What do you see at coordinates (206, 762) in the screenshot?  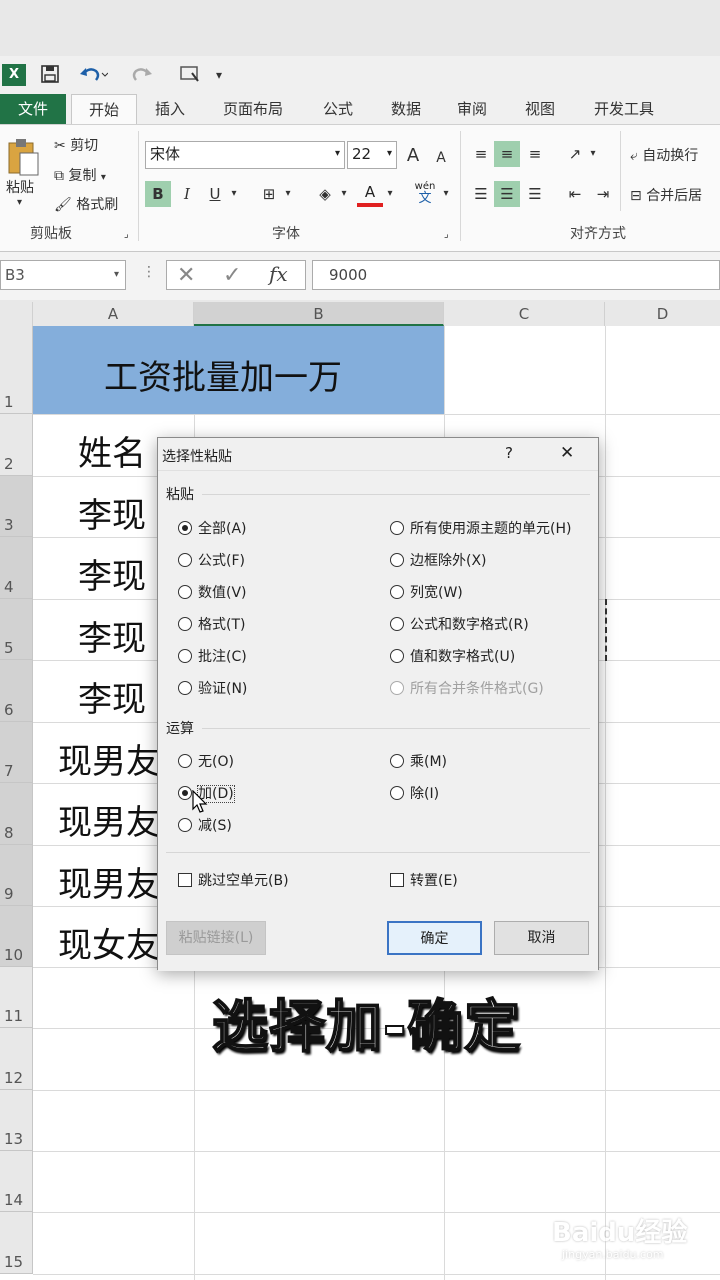 I see `radio-op-none: 无(O)` at bounding box center [206, 762].